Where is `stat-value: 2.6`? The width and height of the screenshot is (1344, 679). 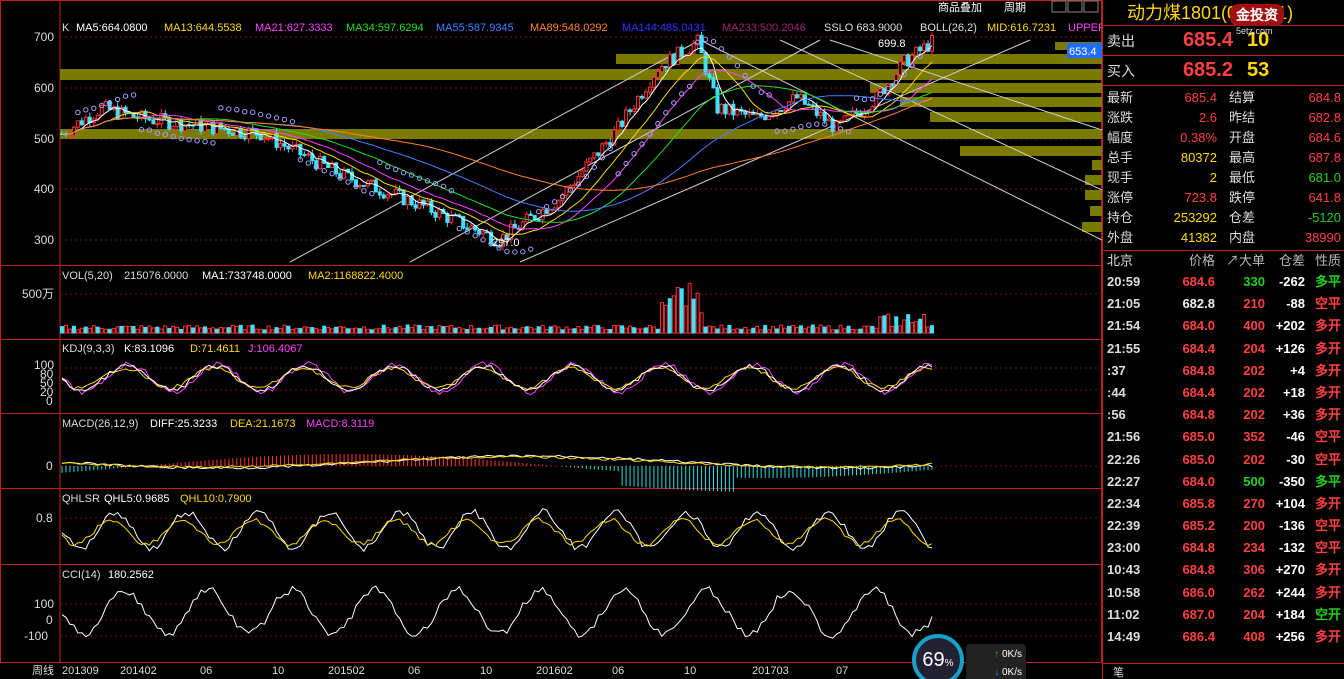 stat-value: 2.6 is located at coordinates (1207, 117).